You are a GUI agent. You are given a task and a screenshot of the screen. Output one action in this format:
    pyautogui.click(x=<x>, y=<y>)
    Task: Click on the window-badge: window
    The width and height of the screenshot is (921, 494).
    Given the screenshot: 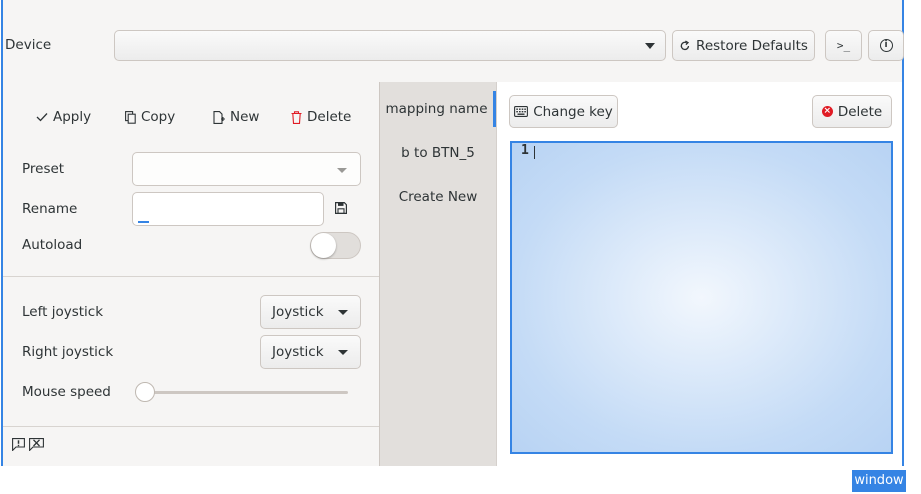 What is the action you would take?
    pyautogui.click(x=879, y=481)
    